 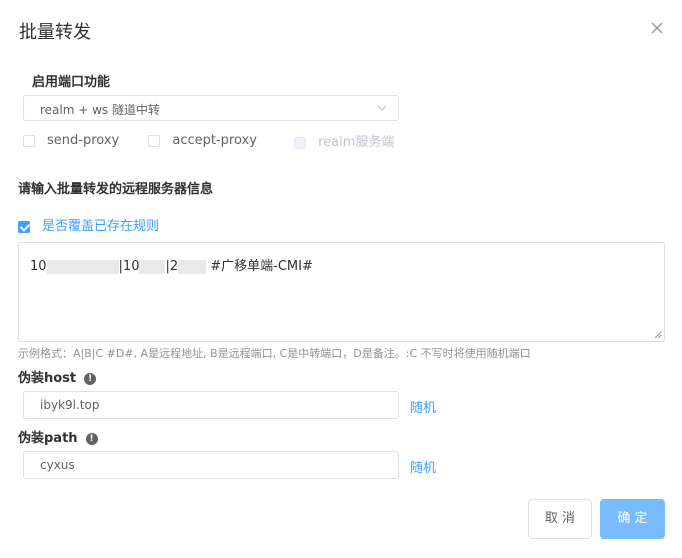 I want to click on send-proxy-checkbox, so click(x=29, y=140).